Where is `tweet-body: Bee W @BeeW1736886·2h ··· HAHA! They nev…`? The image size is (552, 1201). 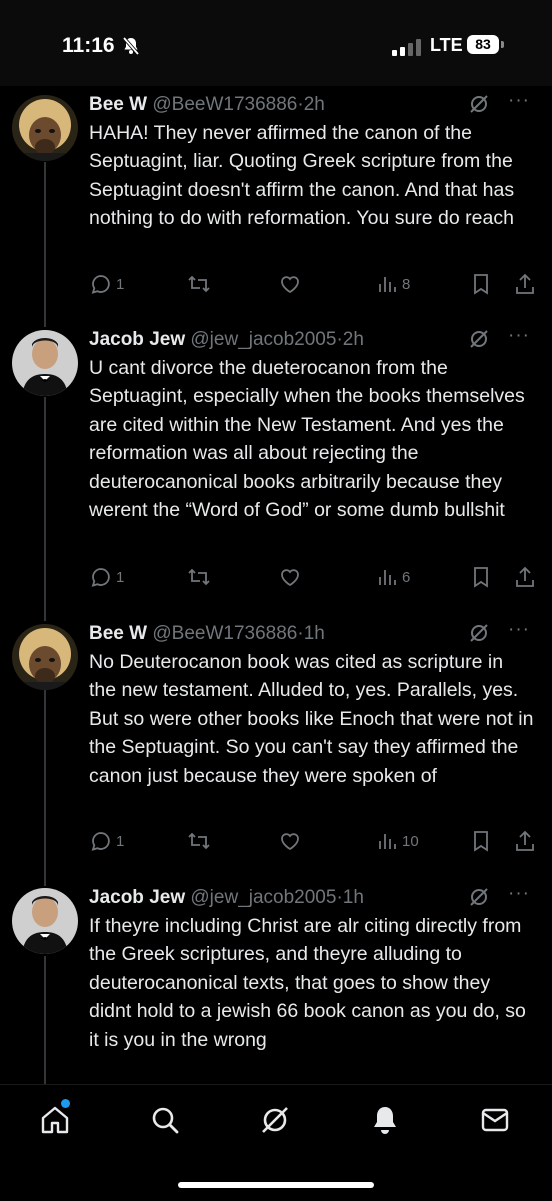 tweet-body: Bee W @BeeW1736886·2h ··· HAHA! They nev… is located at coordinates (311, 162).